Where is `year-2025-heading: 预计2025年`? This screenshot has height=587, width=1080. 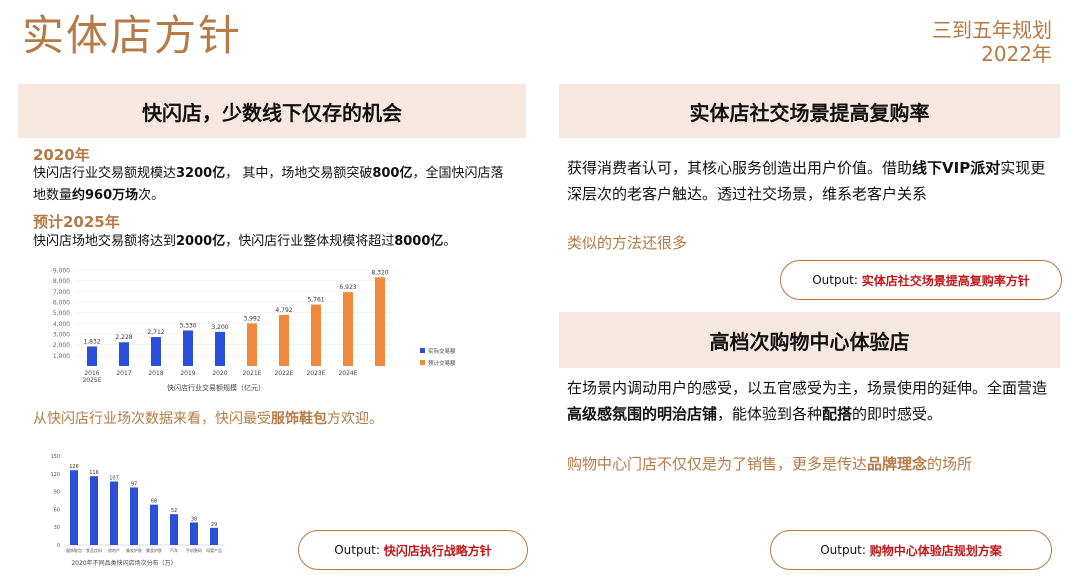 year-2025-heading: 预计2025年 is located at coordinates (76, 222).